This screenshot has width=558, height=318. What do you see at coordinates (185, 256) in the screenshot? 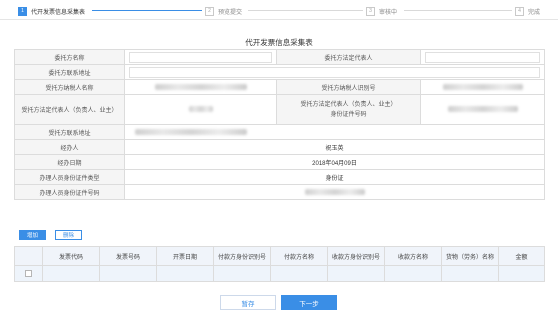
I see `column-header: 开票日期` at bounding box center [185, 256].